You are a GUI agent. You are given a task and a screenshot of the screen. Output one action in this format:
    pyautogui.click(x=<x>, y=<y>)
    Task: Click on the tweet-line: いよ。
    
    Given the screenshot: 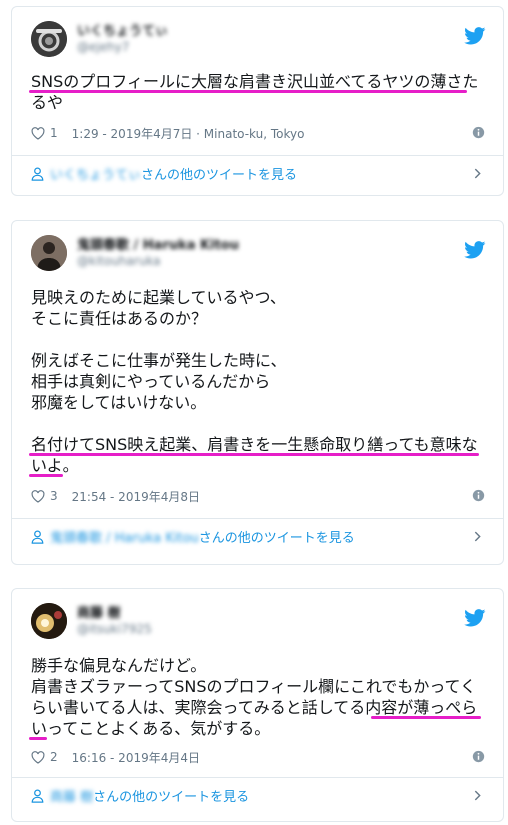 What is the action you would take?
    pyautogui.click(x=55, y=465)
    